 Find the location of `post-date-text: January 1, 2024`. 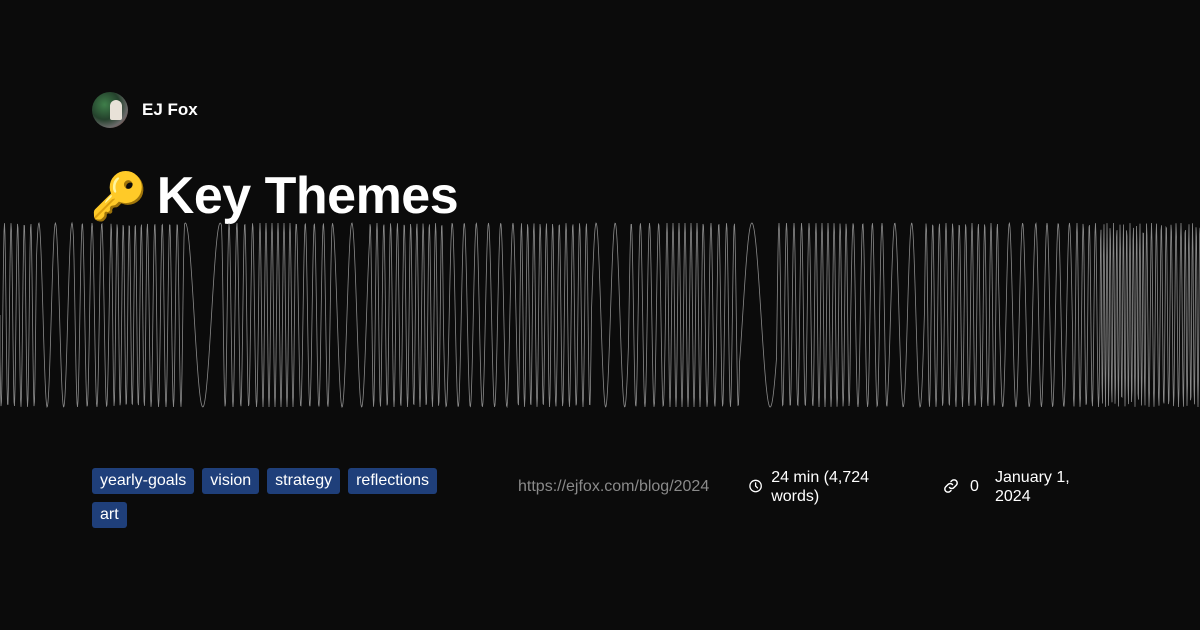

post-date-text: January 1, 2024 is located at coordinates (1032, 487).